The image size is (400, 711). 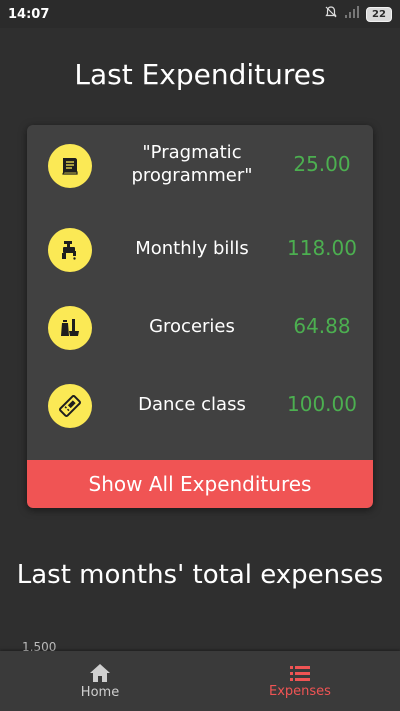 I want to click on status-bar: 14:07 22, so click(x=200, y=14).